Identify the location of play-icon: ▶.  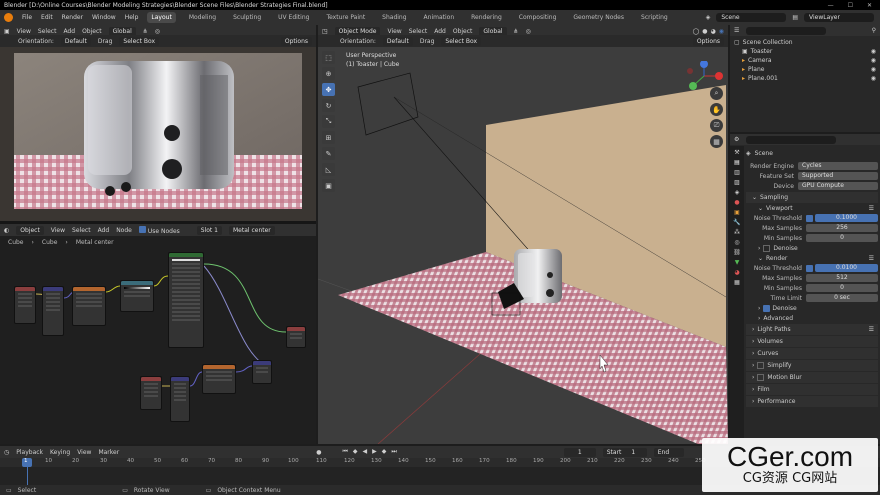
(374, 452).